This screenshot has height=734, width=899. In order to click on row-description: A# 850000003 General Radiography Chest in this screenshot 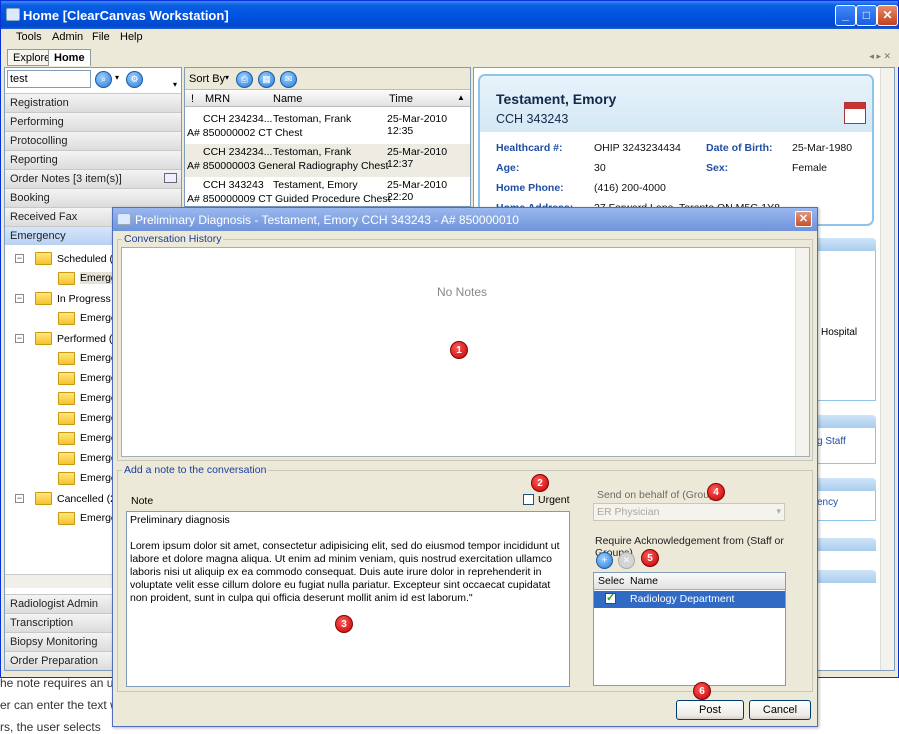, I will do `click(288, 166)`.